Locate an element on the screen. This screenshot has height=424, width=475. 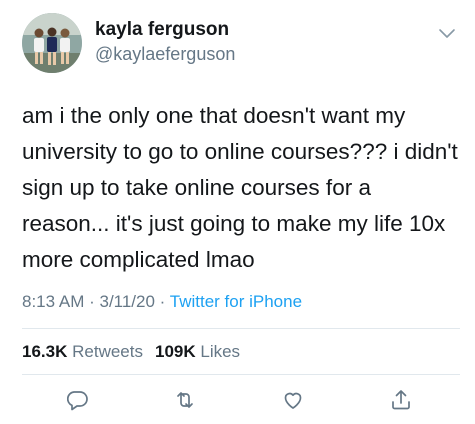
author-handle: @kaylaeferguson is located at coordinates (165, 54).